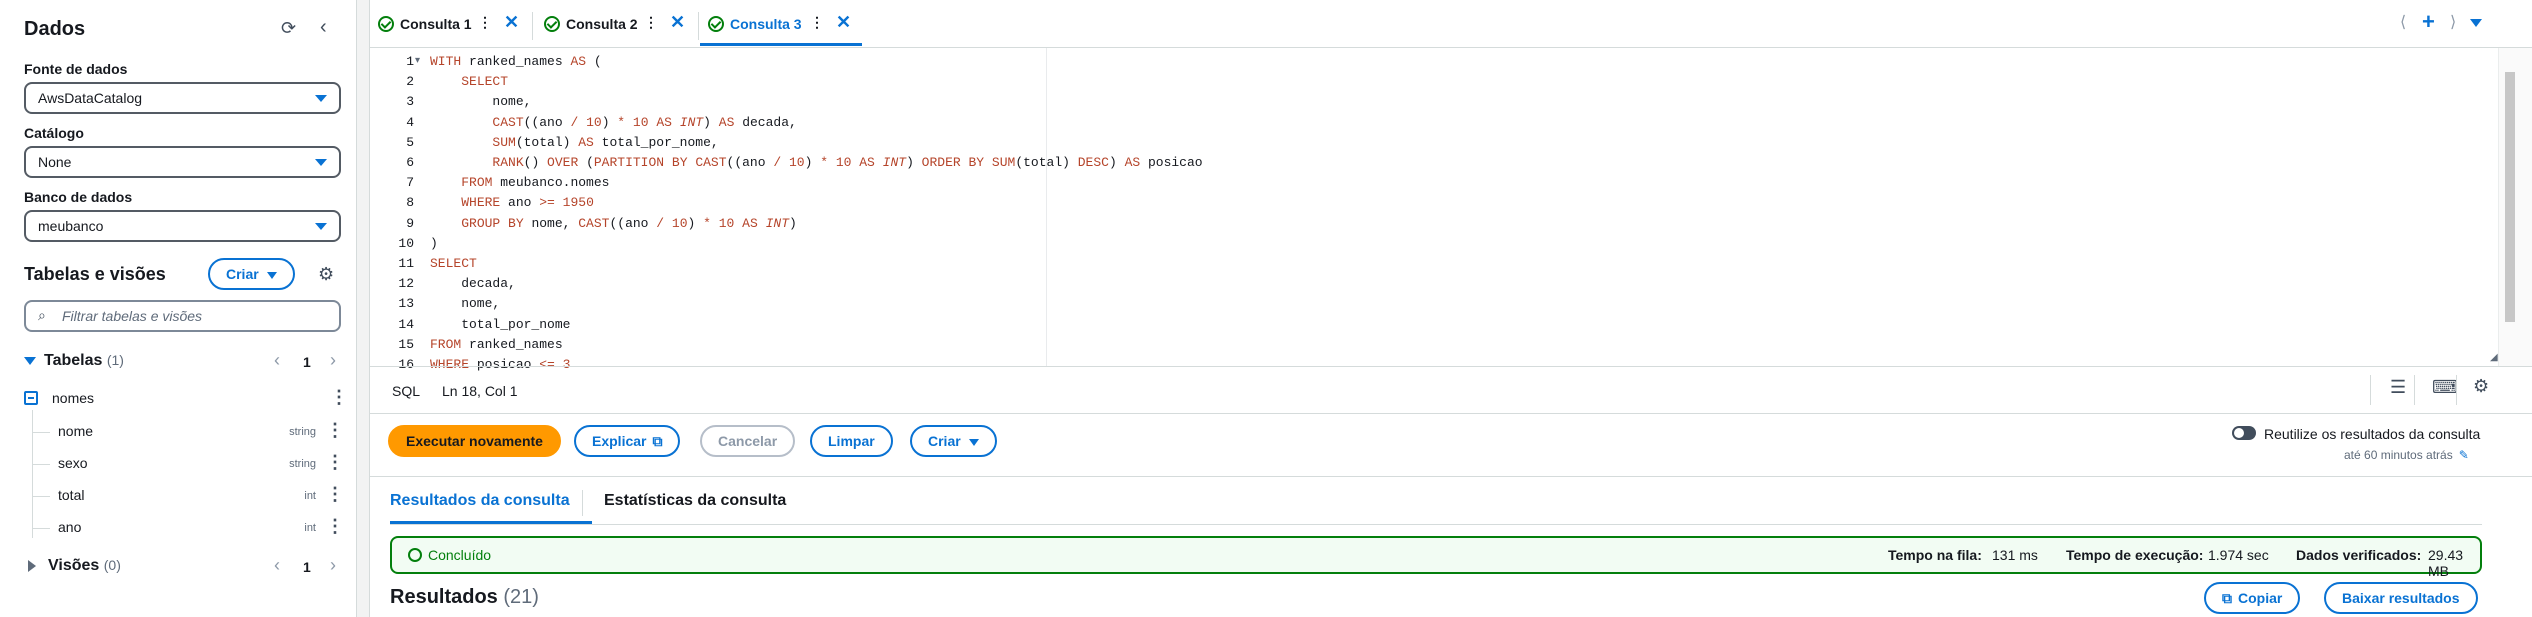 The width and height of the screenshot is (2532, 617). I want to click on tab-consulta-3: Consulta 3 ⋮ ✕, so click(781, 27).